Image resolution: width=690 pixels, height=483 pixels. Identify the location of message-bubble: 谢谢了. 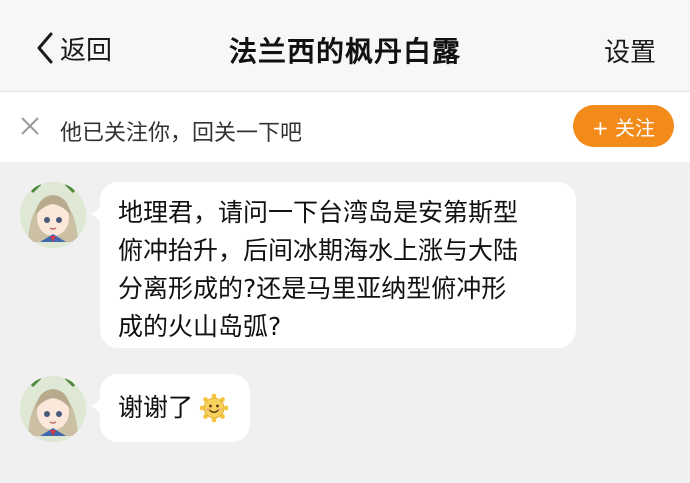
(171, 408).